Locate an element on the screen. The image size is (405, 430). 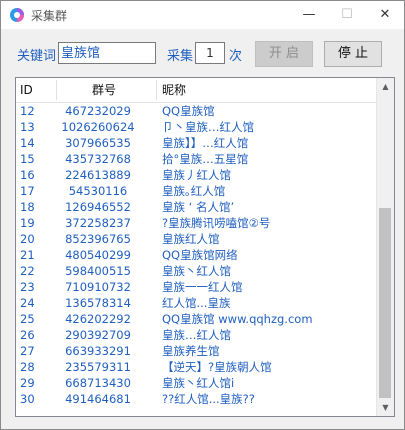
row-group-number-cell: 126946552 is located at coordinates (98, 207).